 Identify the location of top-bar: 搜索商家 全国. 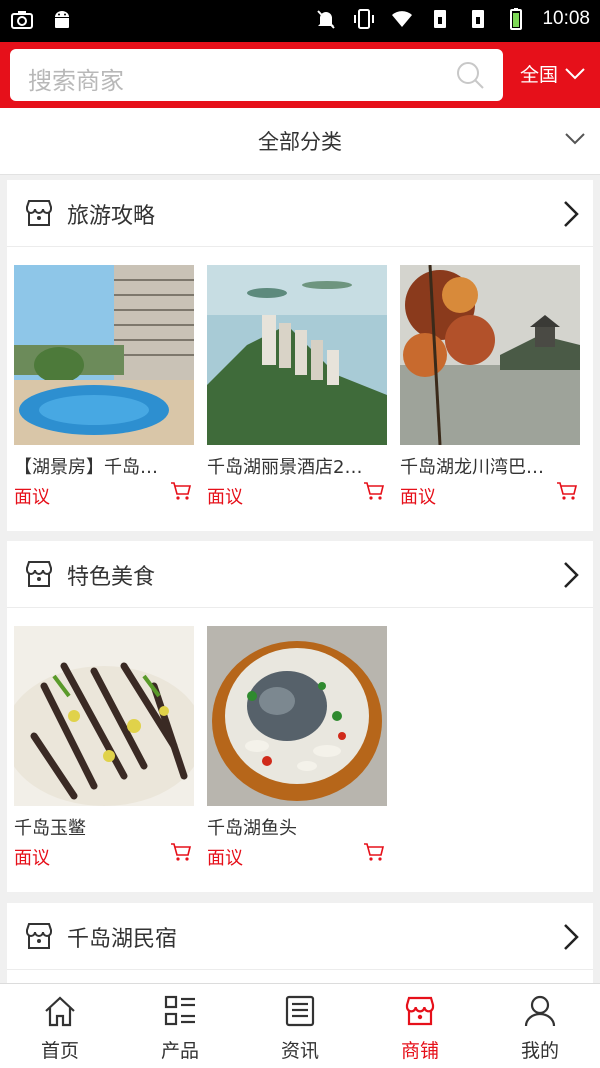
(300, 75).